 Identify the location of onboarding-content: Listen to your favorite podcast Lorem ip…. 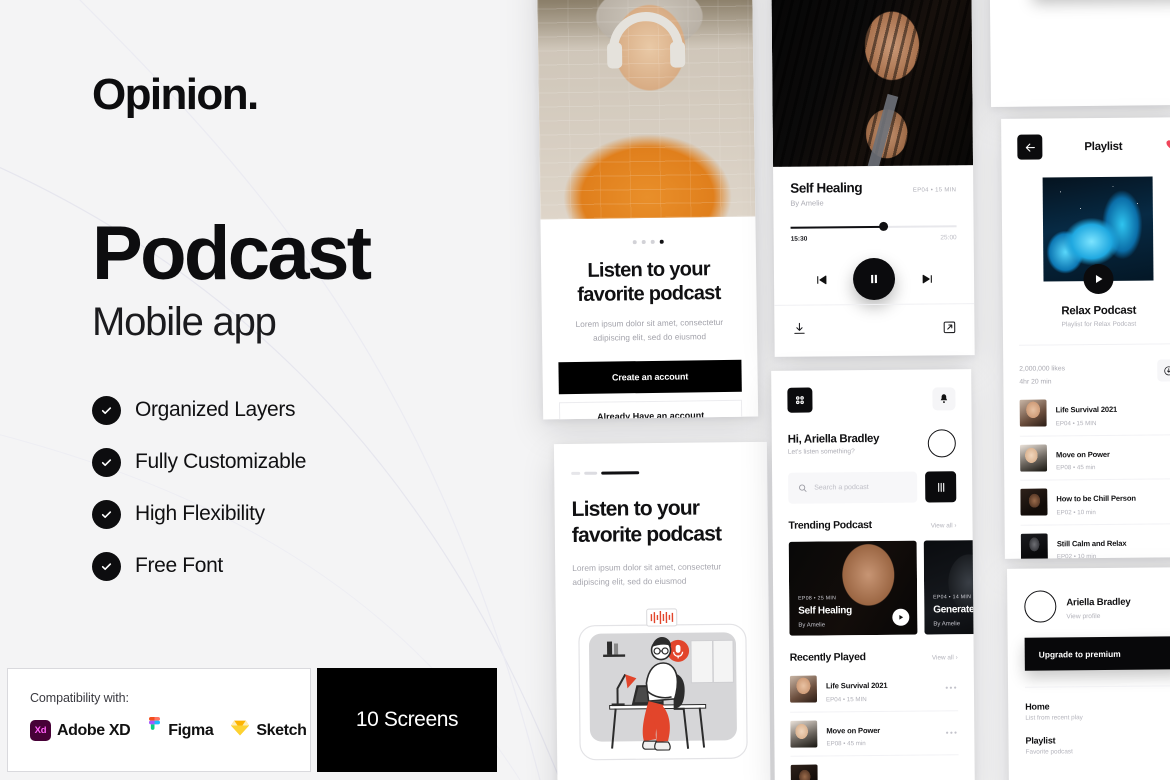
(649, 318).